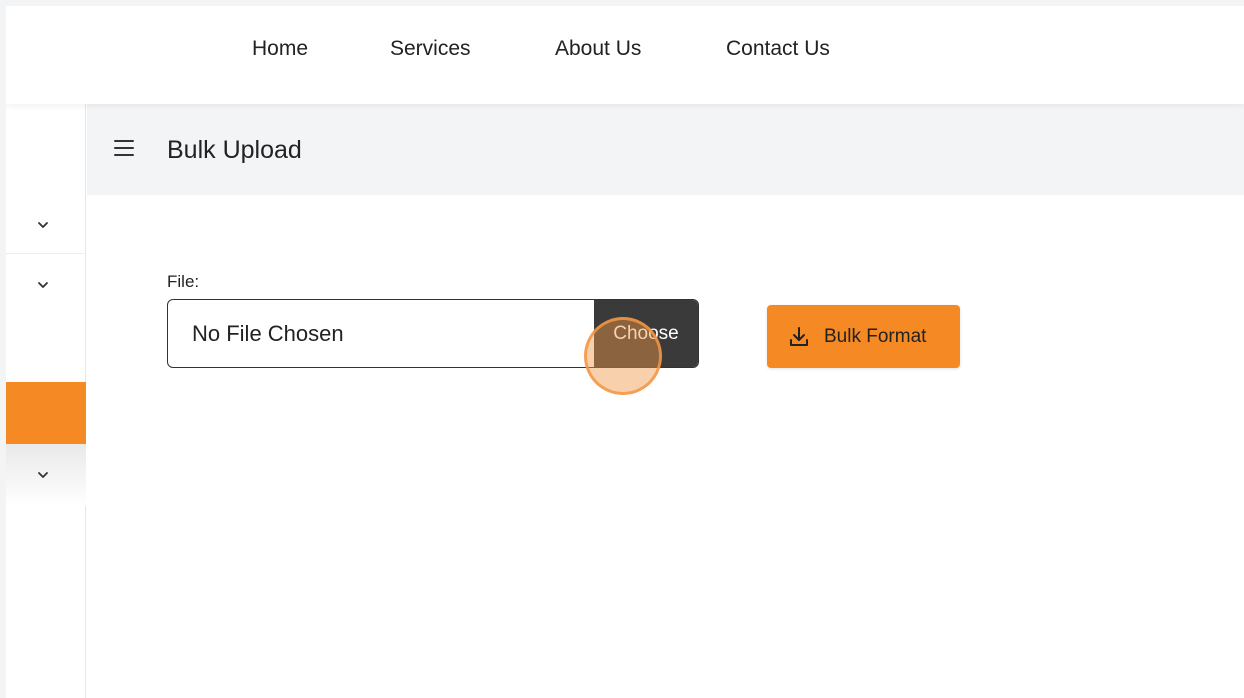  What do you see at coordinates (46, 413) in the screenshot?
I see `sidebar-item-active` at bounding box center [46, 413].